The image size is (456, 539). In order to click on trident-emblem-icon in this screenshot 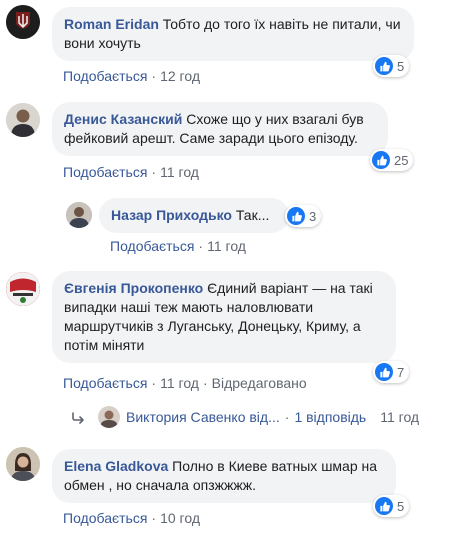, I will do `click(23, 22)`.